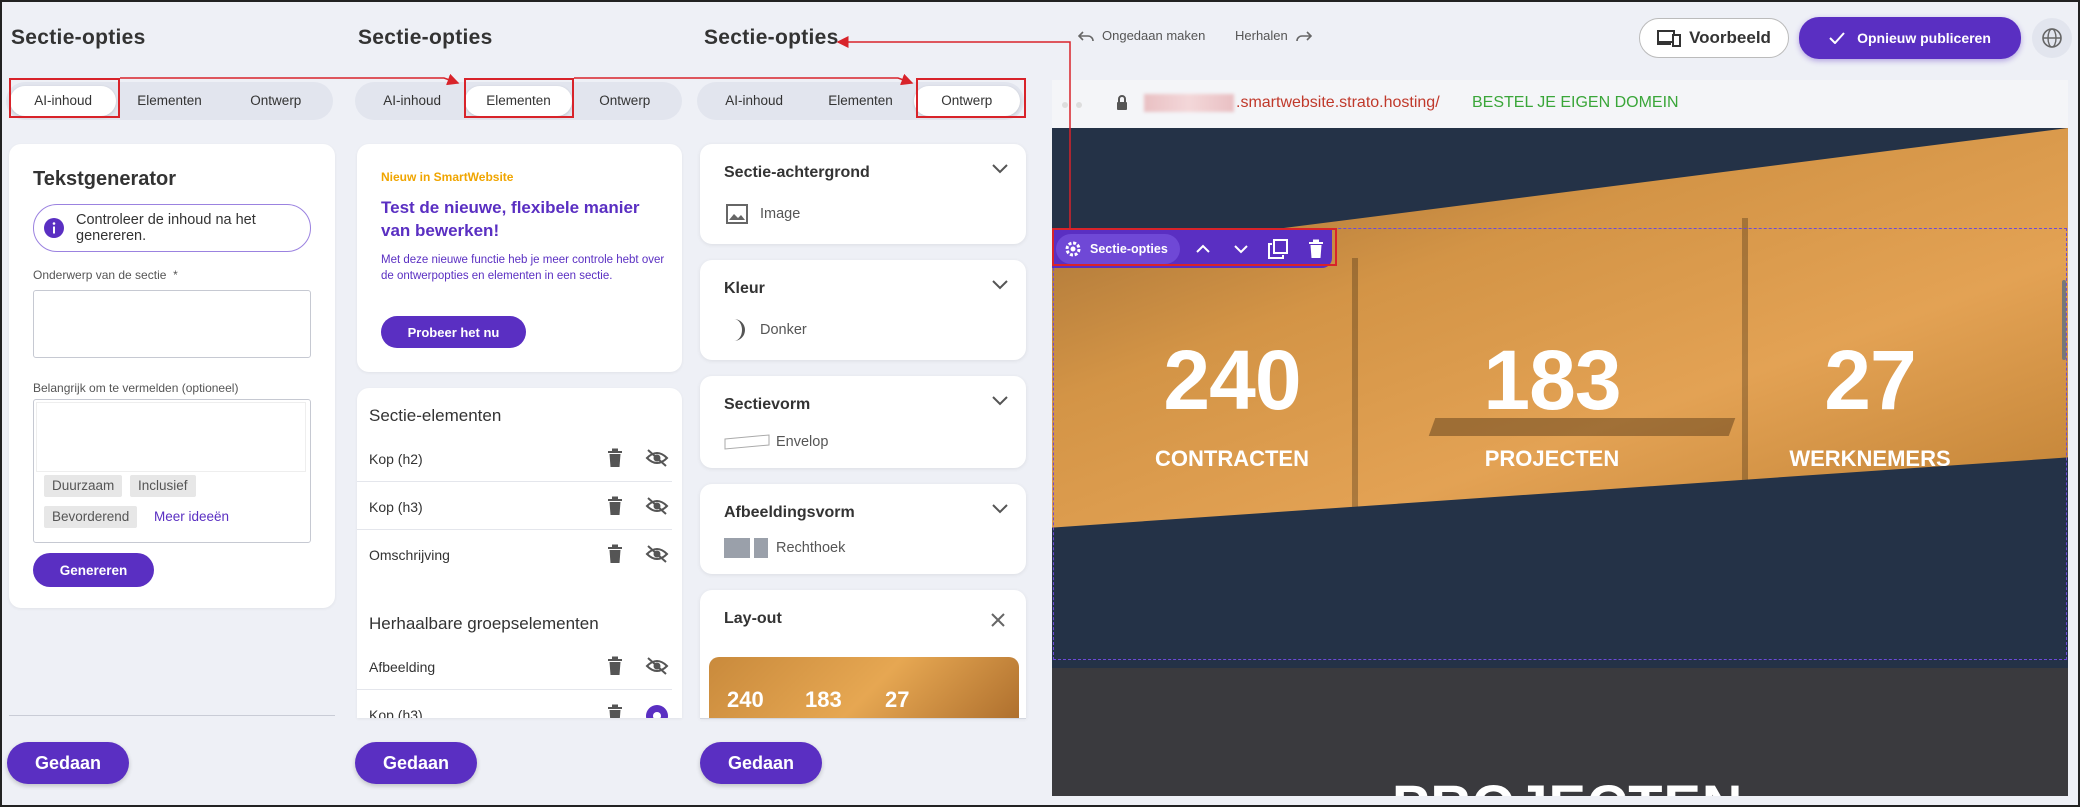  Describe the element at coordinates (409, 555) in the screenshot. I see `element-label: Omschrijving` at that location.